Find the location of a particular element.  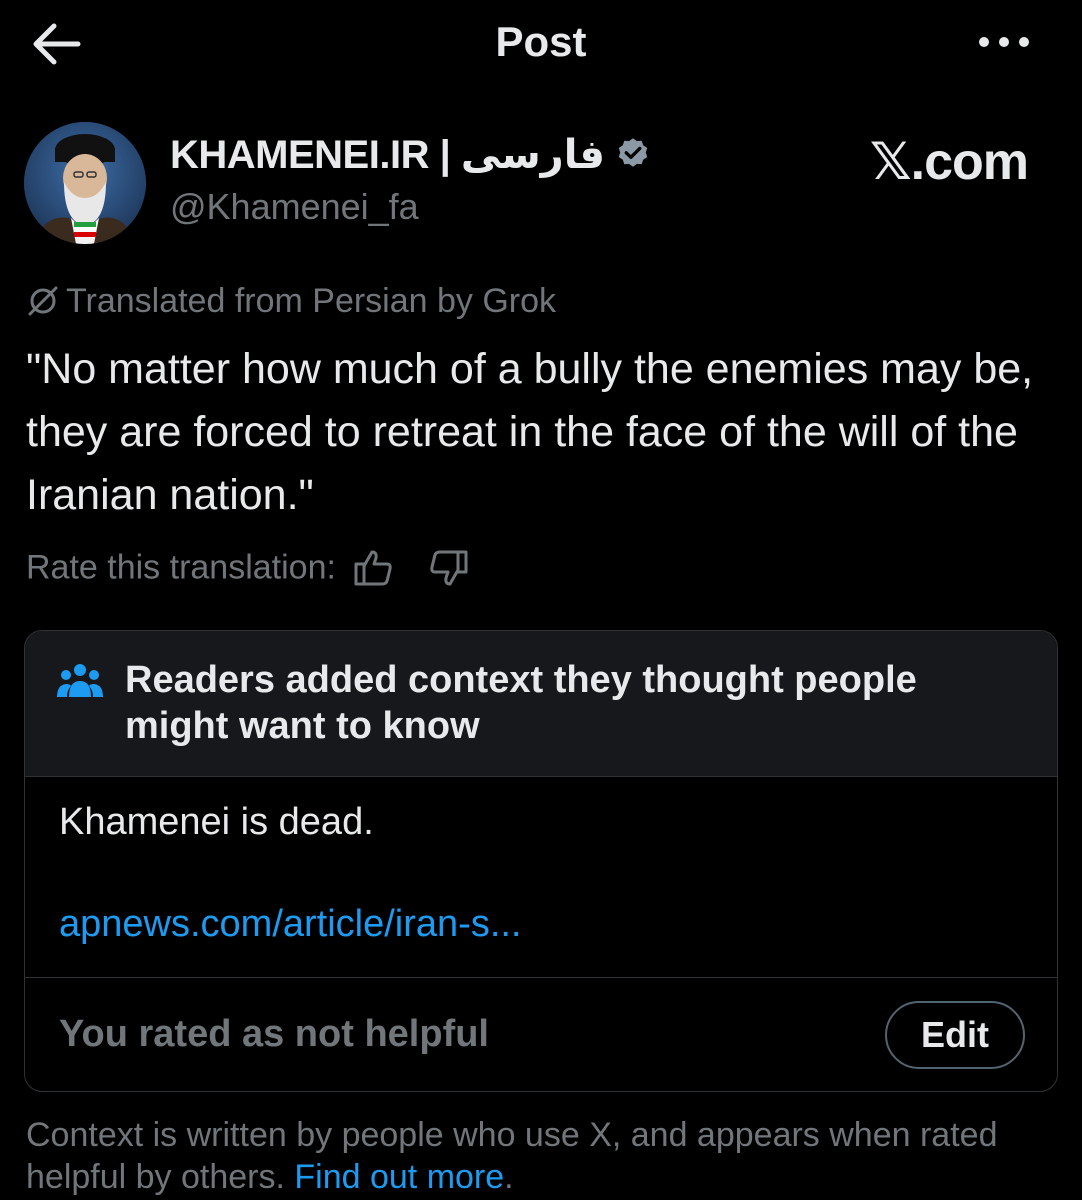

avatar-image is located at coordinates (85, 183).